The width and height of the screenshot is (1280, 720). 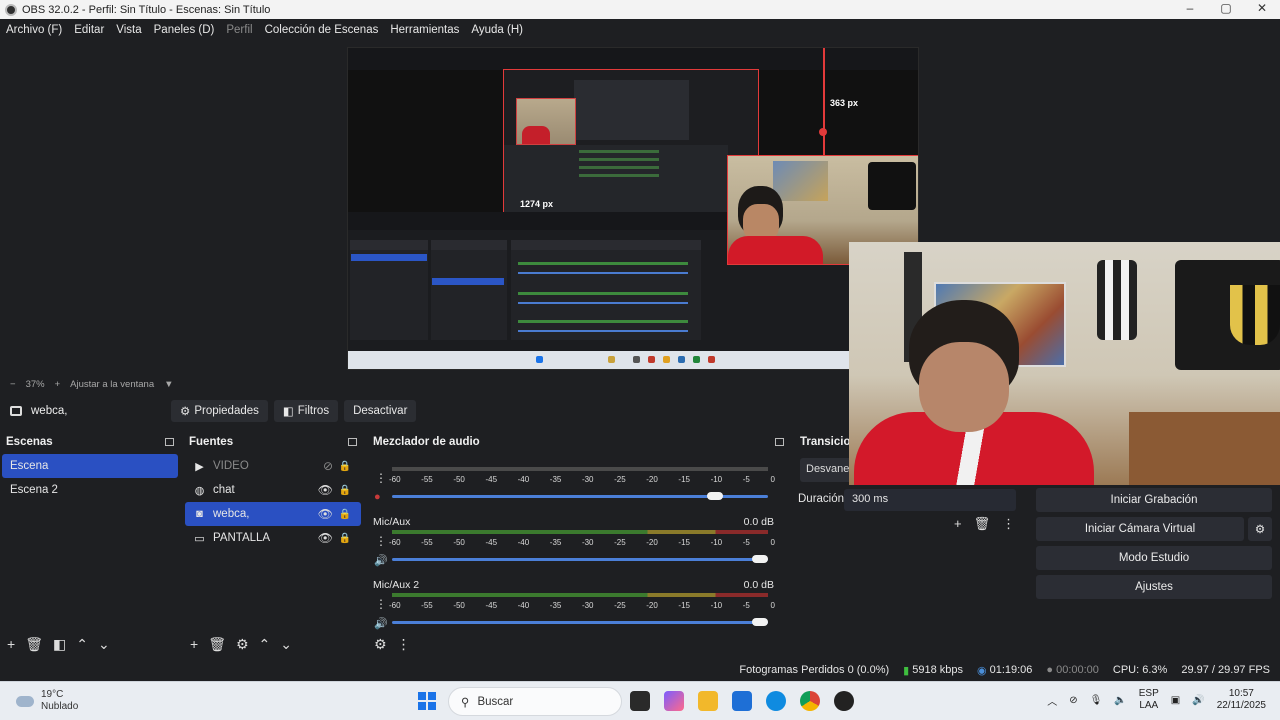 I want to click on transition-toolbar: + 🗑 ⋮, so click(x=984, y=524).